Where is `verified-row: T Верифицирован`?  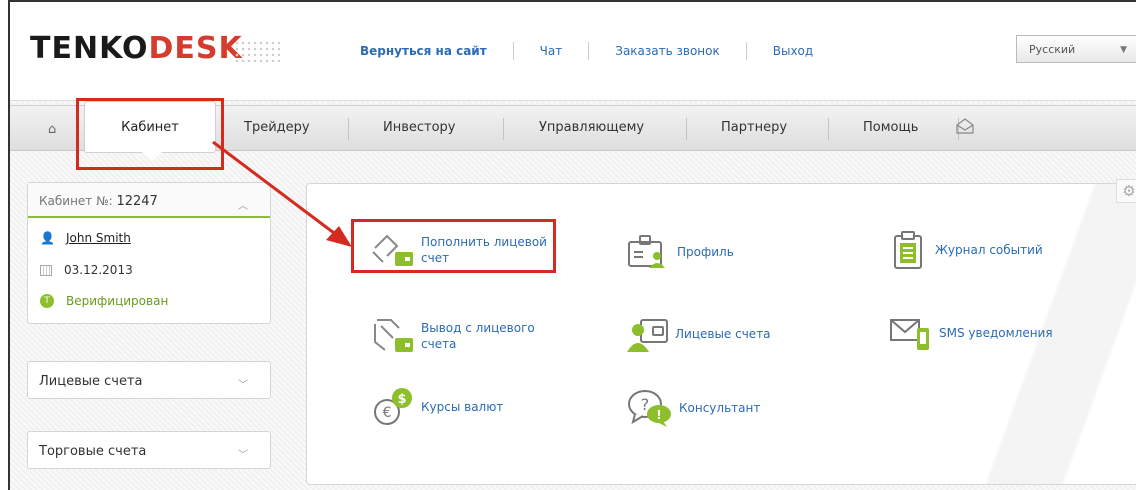
verified-row: T Верифицирован is located at coordinates (104, 301).